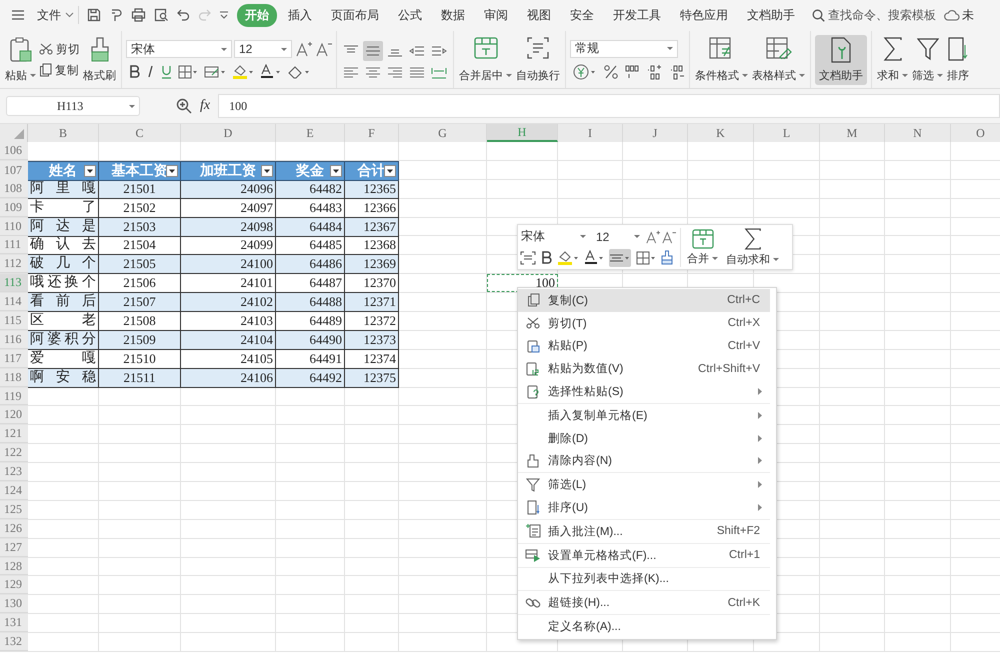  What do you see at coordinates (644, 415) in the screenshot?
I see `menu-item: 插入复制单元格(E)` at bounding box center [644, 415].